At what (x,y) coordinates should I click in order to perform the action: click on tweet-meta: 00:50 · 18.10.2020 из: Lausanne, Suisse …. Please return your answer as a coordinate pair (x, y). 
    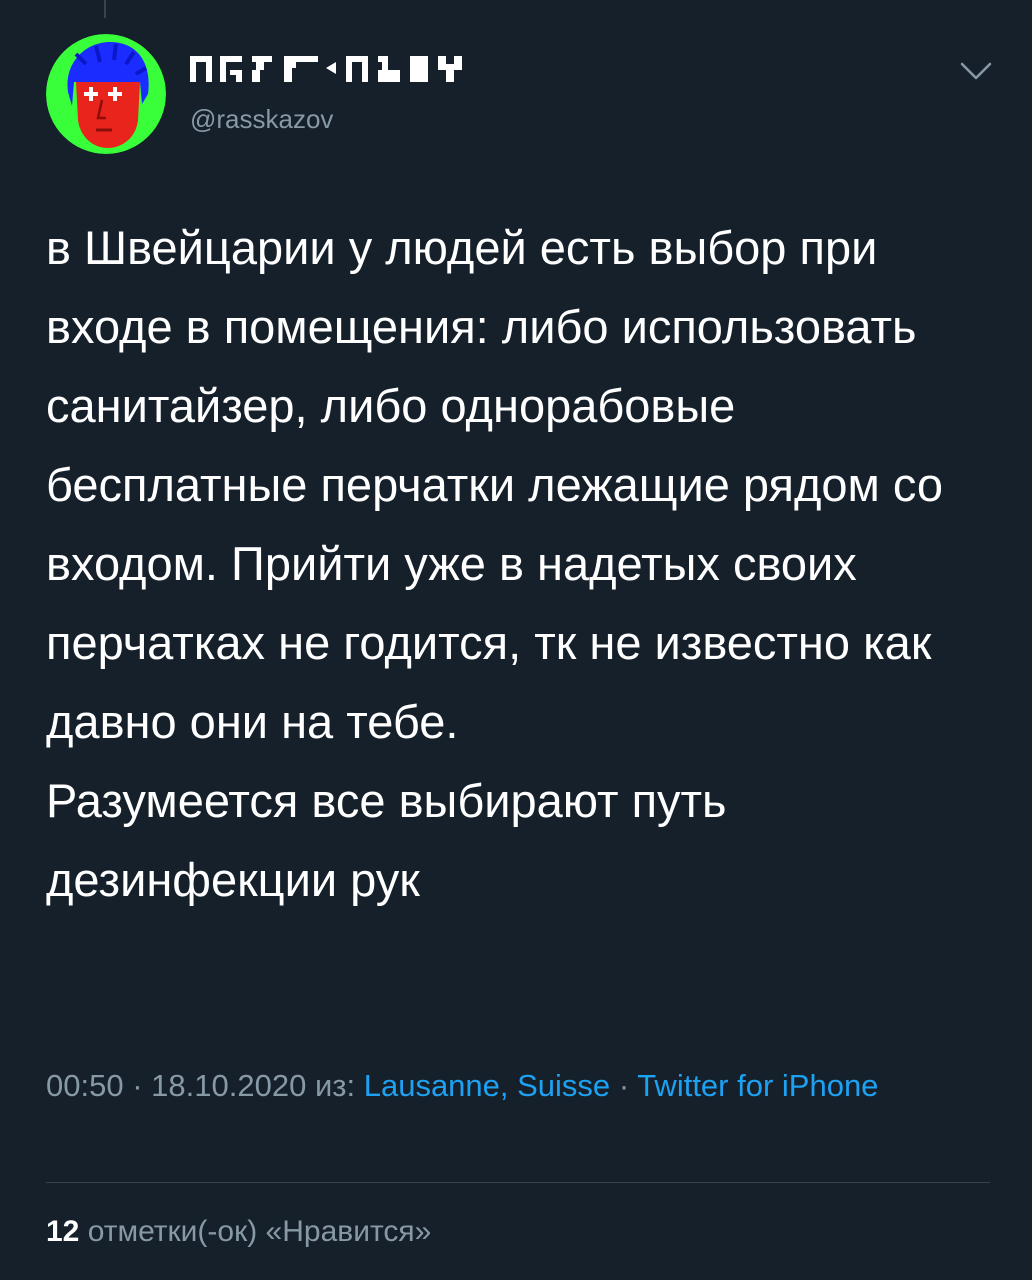
    Looking at the image, I should click on (516, 1085).